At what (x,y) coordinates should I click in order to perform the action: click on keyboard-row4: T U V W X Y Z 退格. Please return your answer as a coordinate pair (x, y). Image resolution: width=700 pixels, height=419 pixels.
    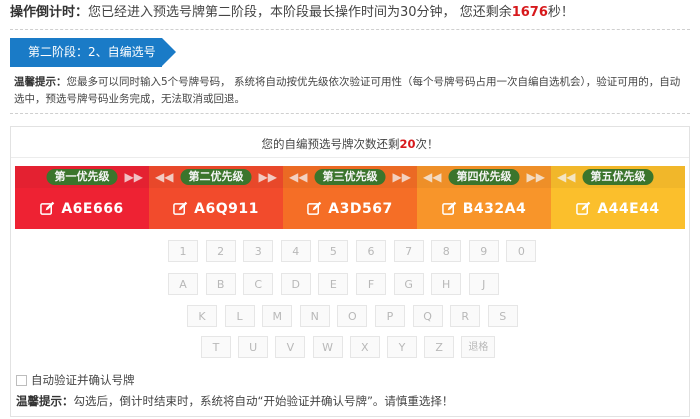
    Looking at the image, I should click on (350, 348).